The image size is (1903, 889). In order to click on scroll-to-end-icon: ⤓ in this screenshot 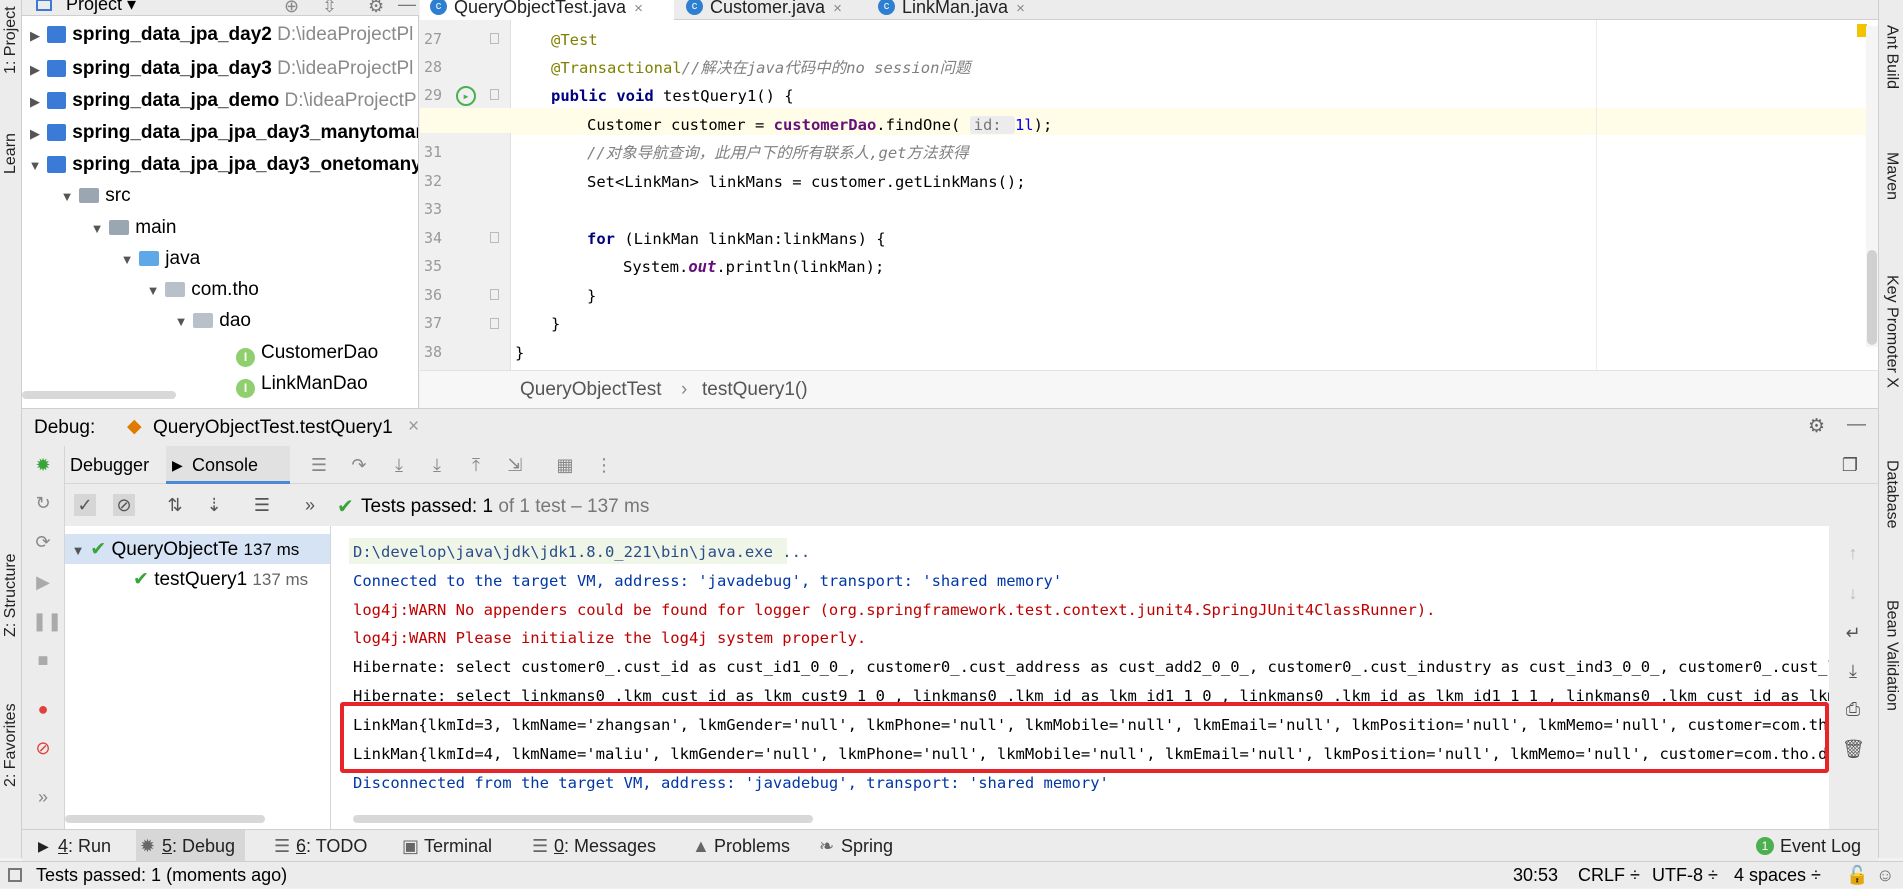, I will do `click(1853, 671)`.